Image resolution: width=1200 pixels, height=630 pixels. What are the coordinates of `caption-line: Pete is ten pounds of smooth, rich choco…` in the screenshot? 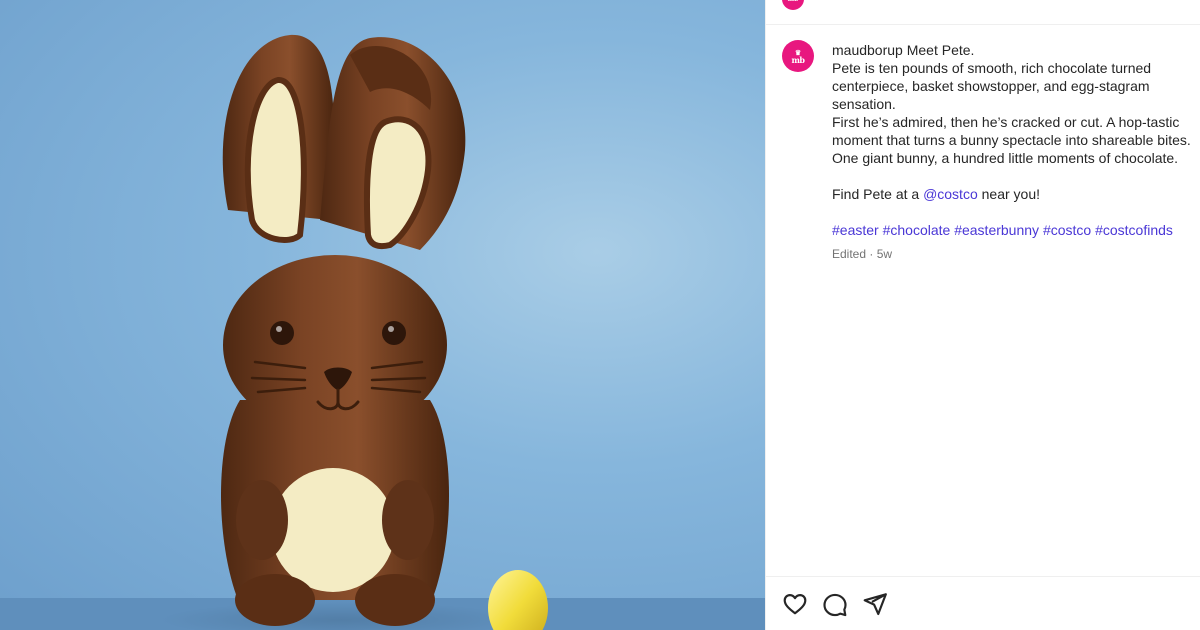 It's located at (992, 68).